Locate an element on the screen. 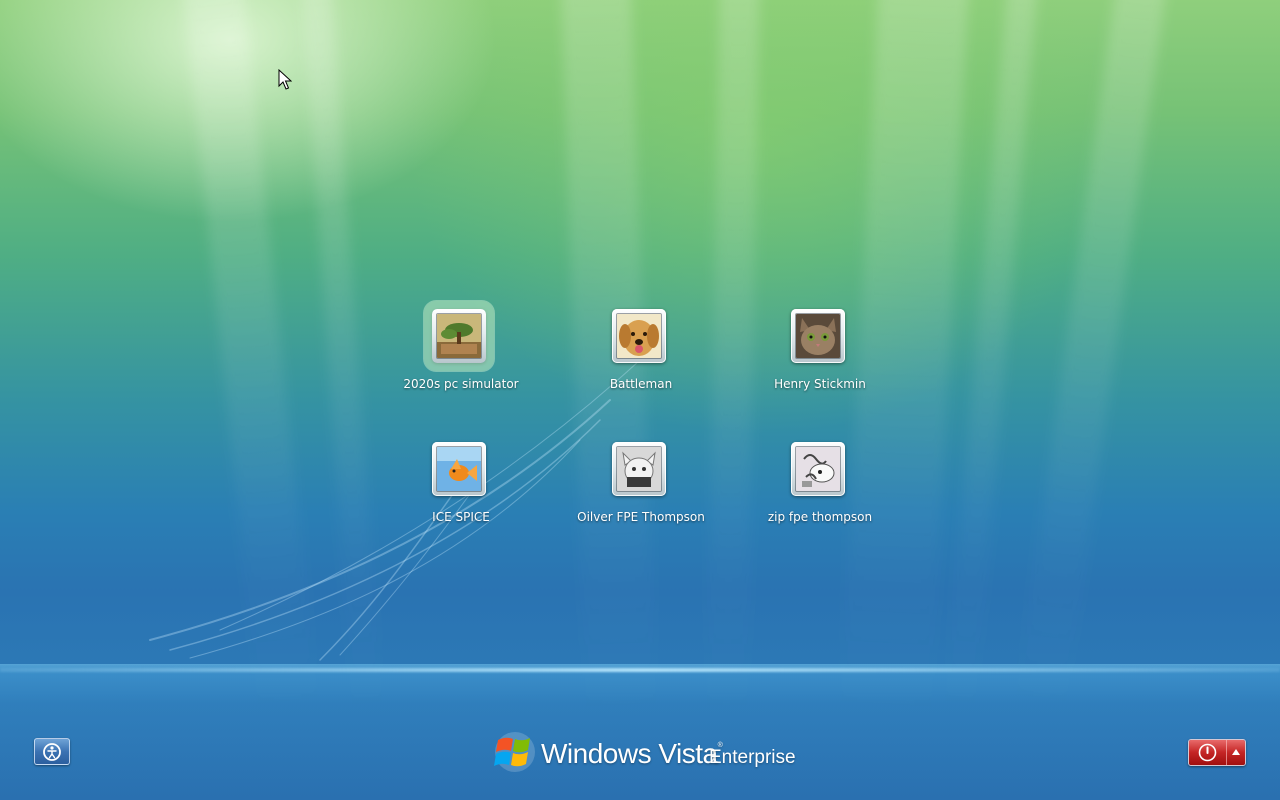  windows-vista-logo: Windows Vista® Enterprise is located at coordinates (644, 752).